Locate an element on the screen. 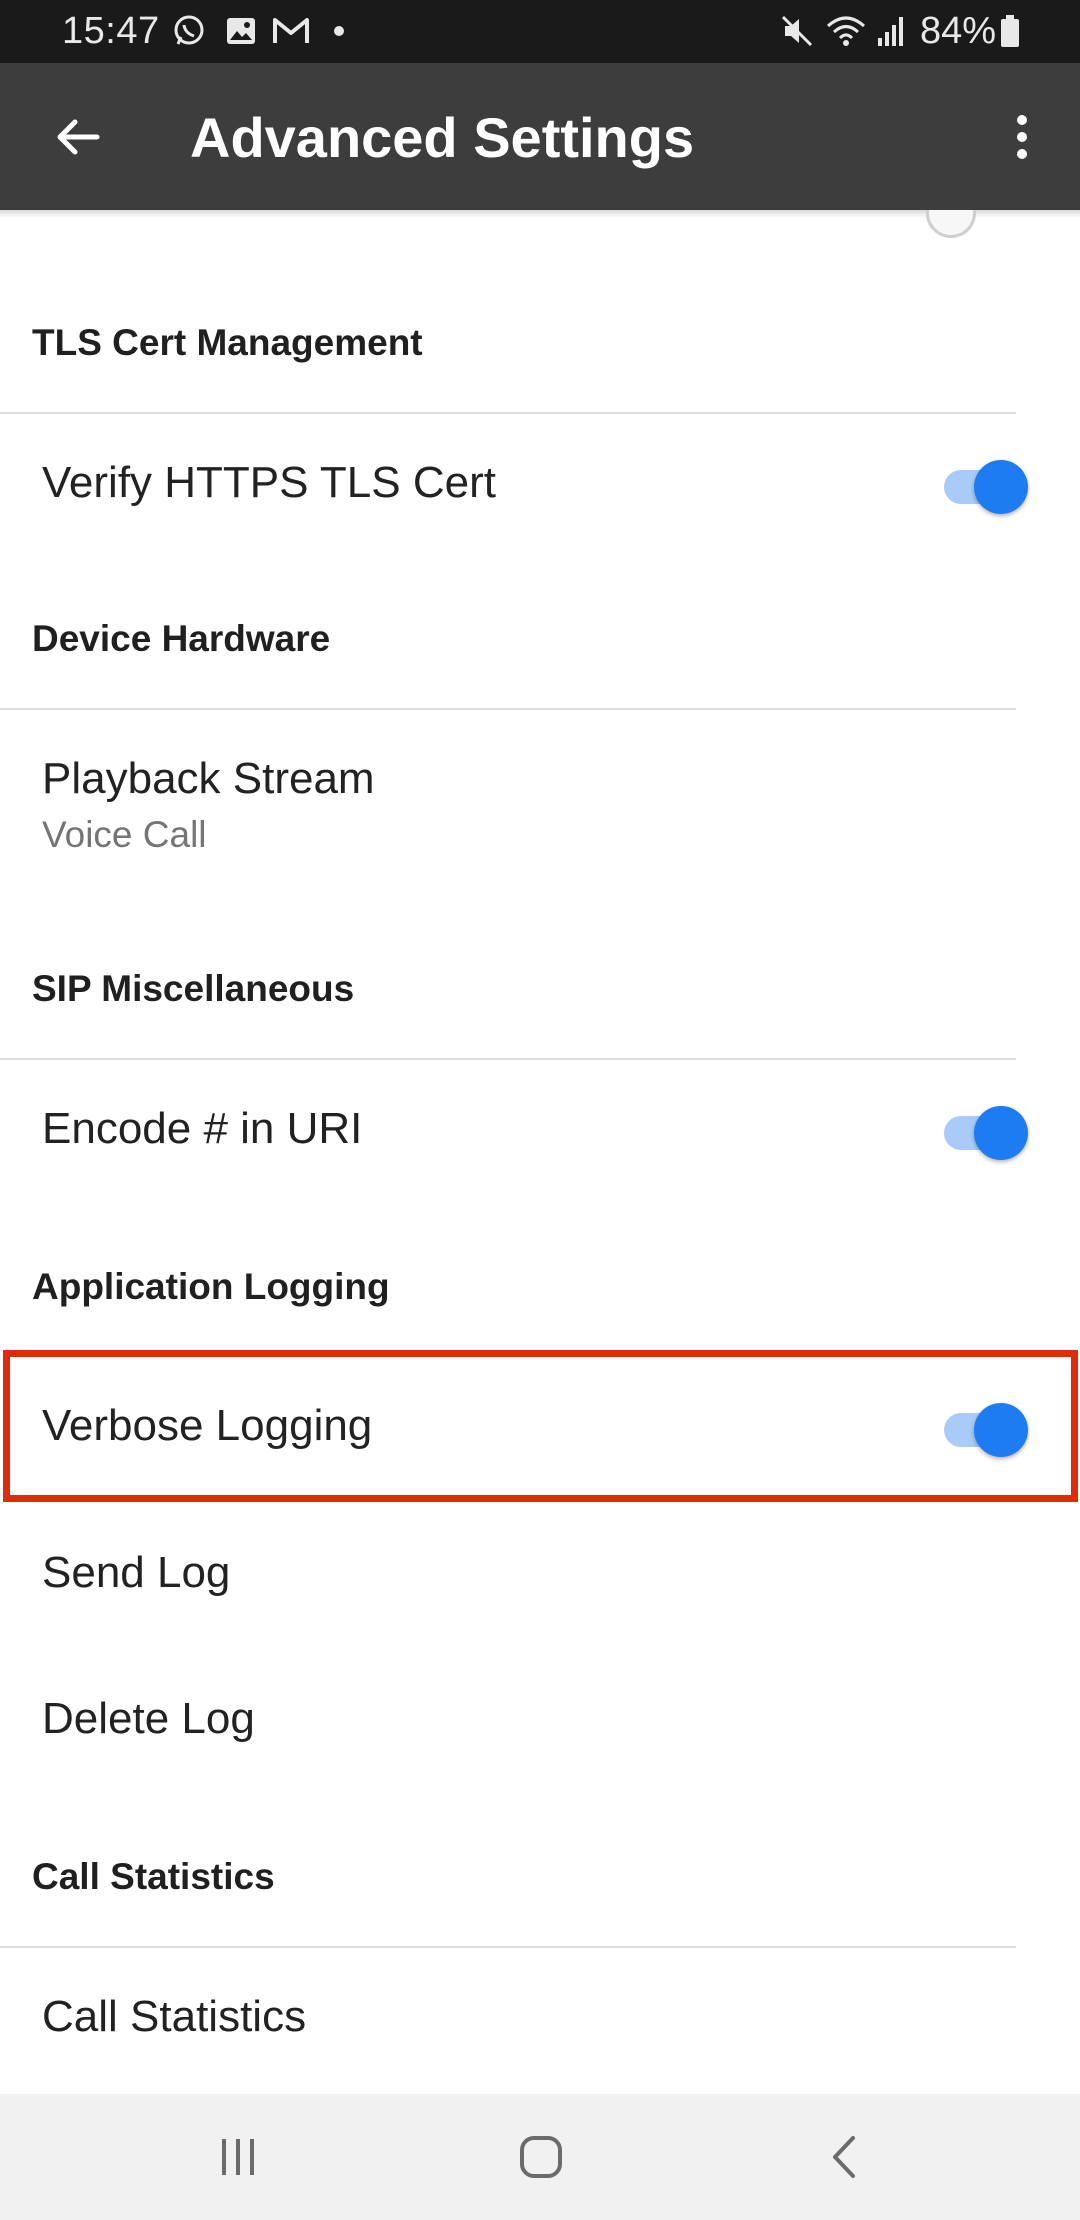 The width and height of the screenshot is (1080, 2220). pref-title: Delete Log is located at coordinates (148, 1718).